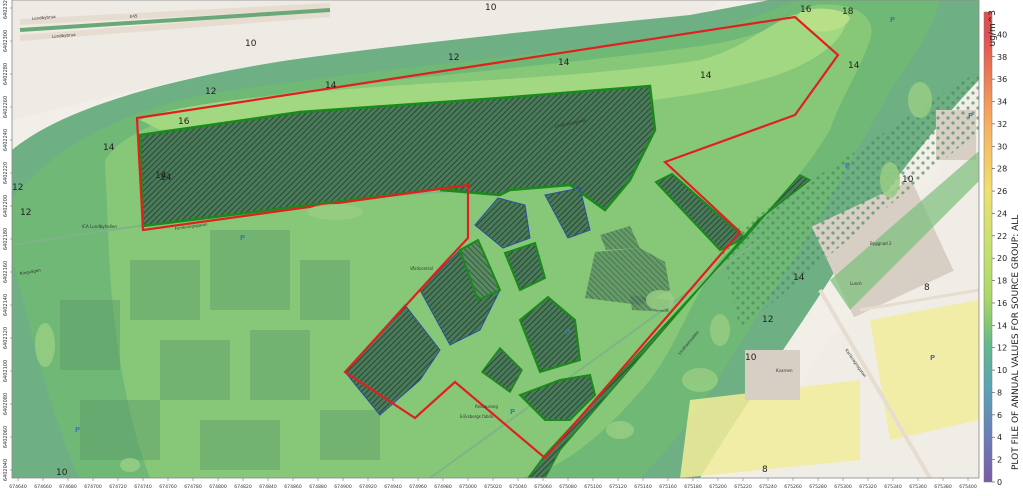 This screenshot has height=496, width=1023. I want to click on legend-tick-label: 12, so click(1002, 348).